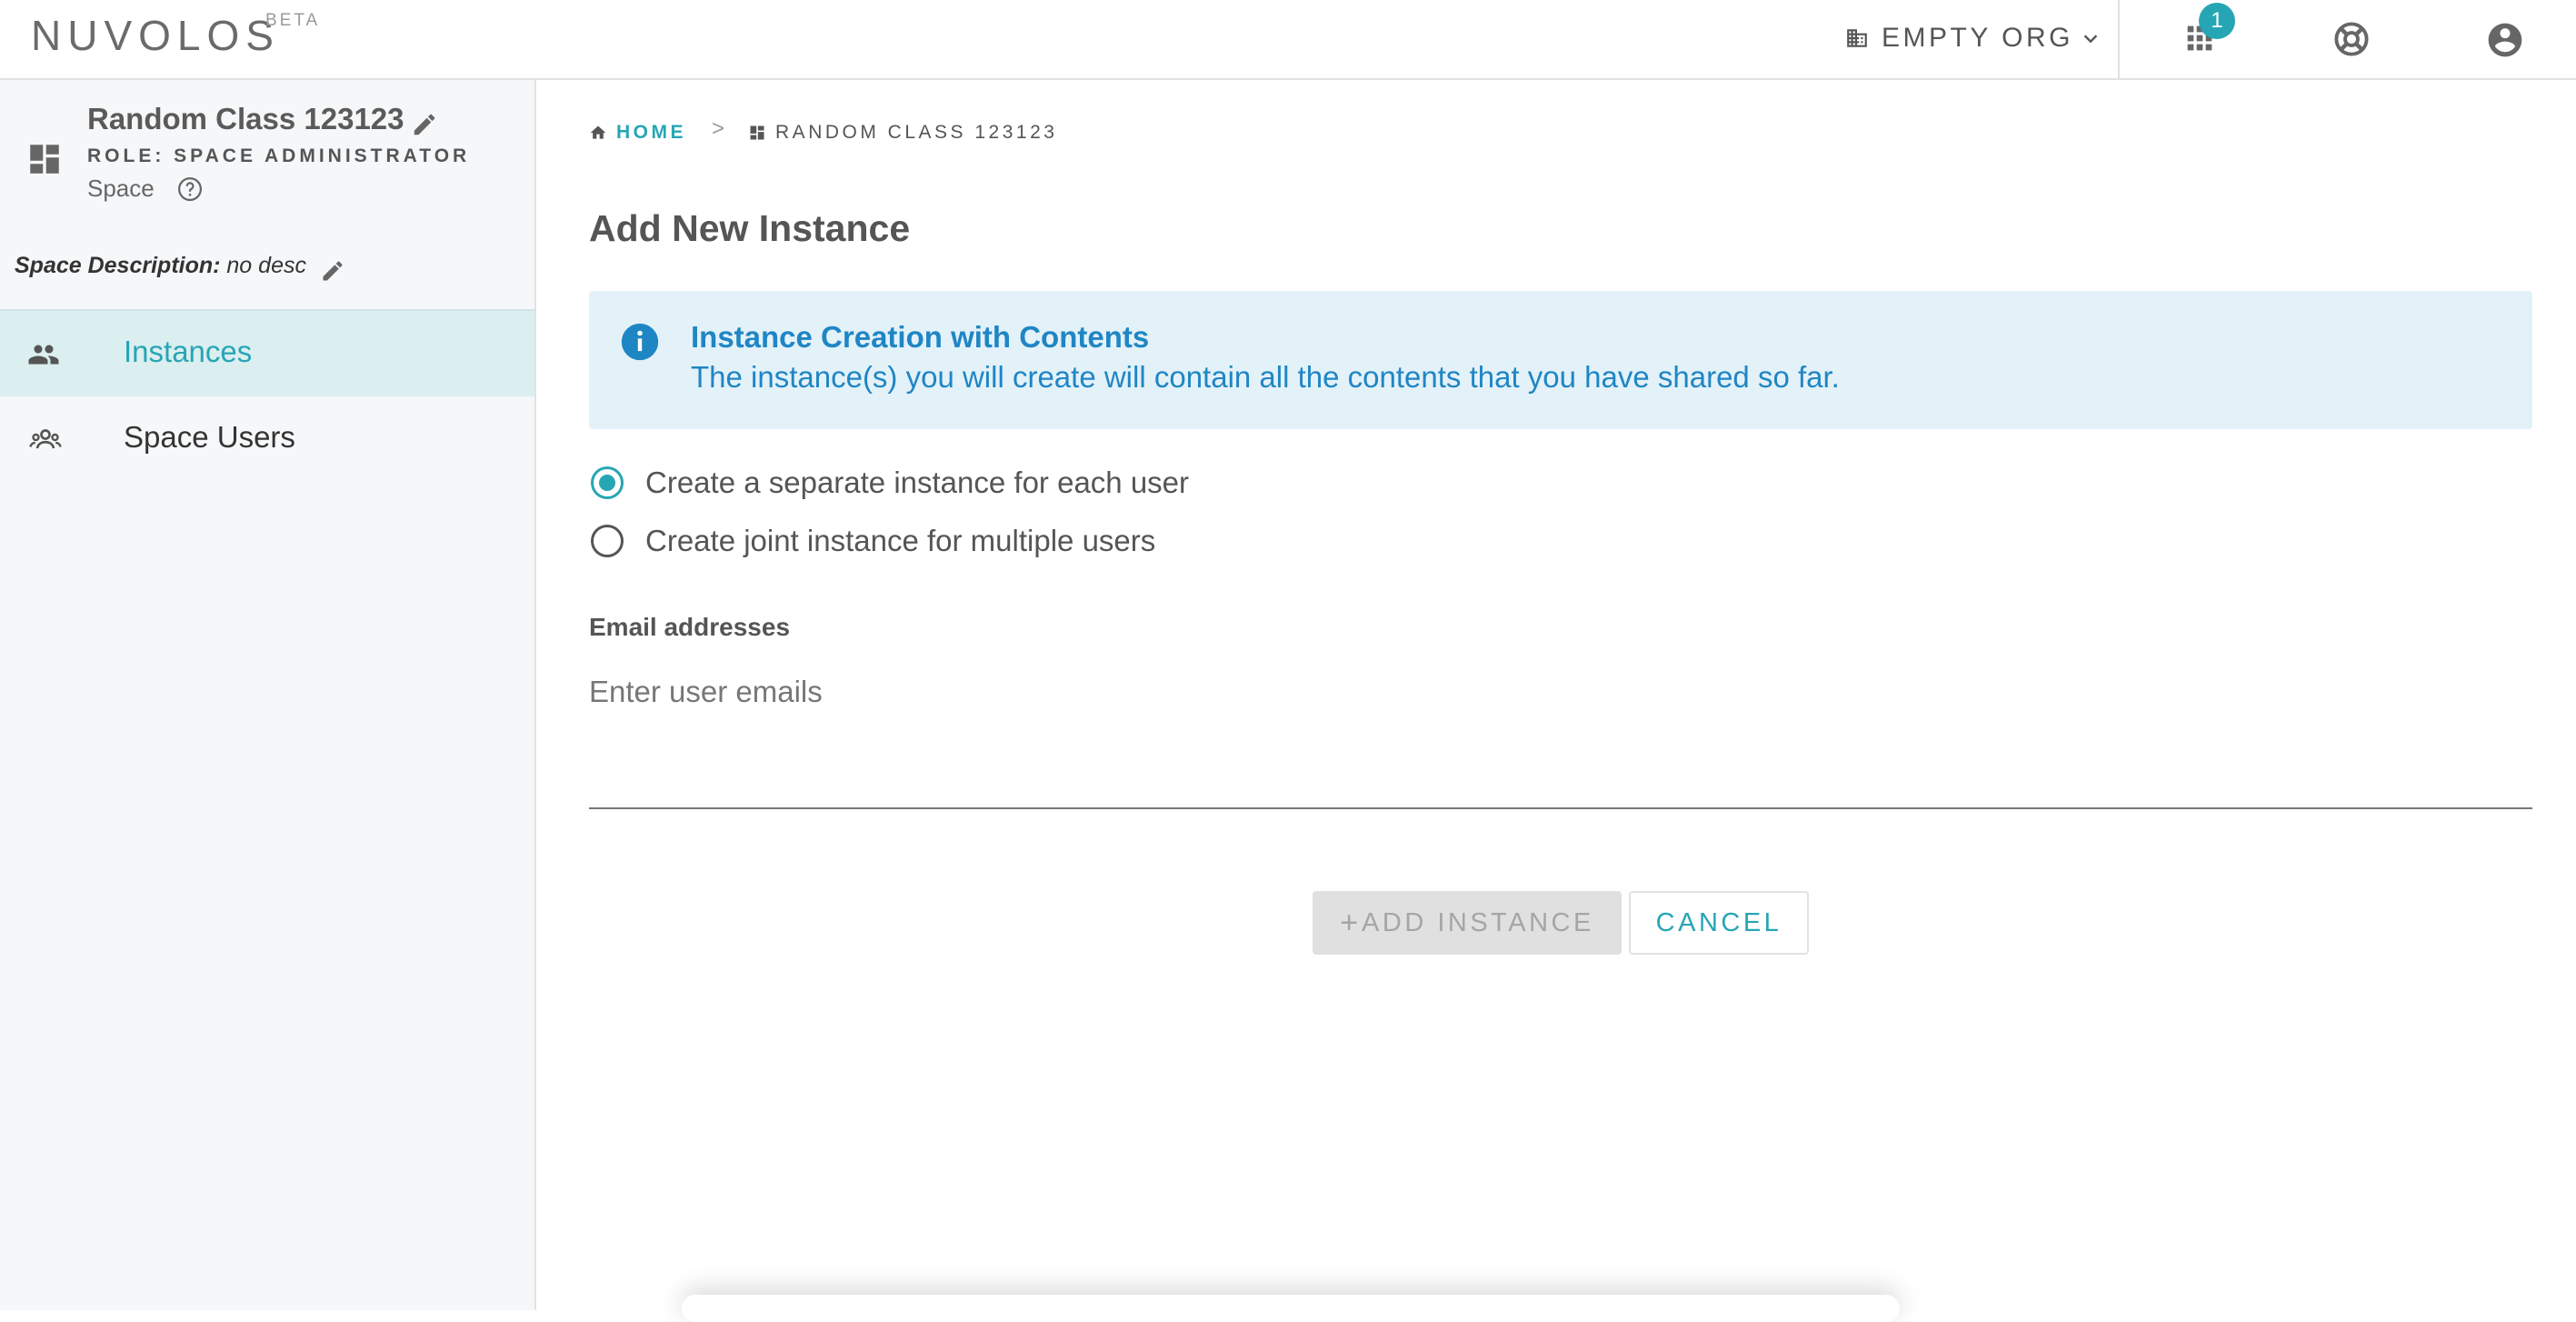  Describe the element at coordinates (45, 439) in the screenshot. I see `users-icon` at that location.